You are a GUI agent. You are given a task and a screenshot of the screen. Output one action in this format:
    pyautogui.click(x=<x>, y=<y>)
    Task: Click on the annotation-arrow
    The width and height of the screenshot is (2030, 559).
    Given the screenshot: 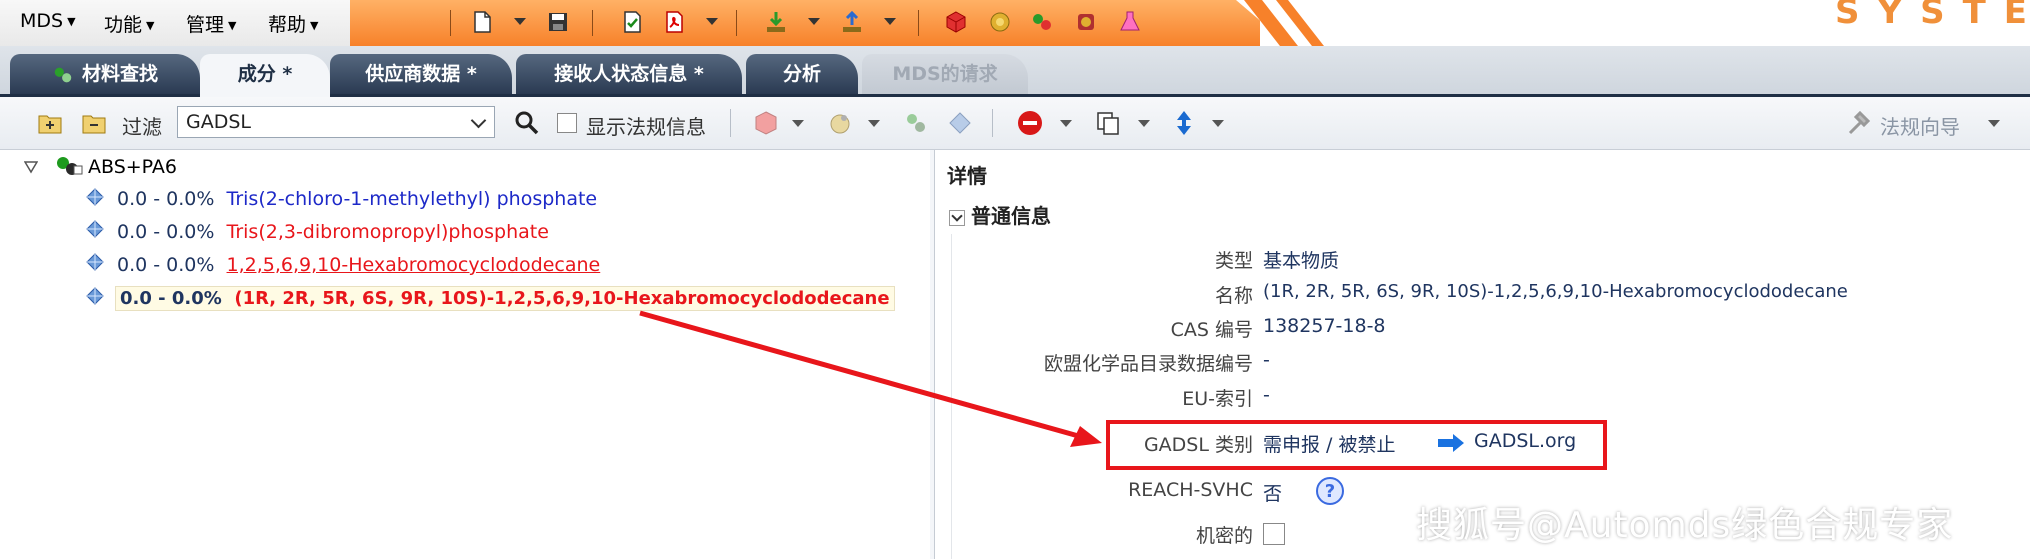 What is the action you would take?
    pyautogui.click(x=870, y=378)
    